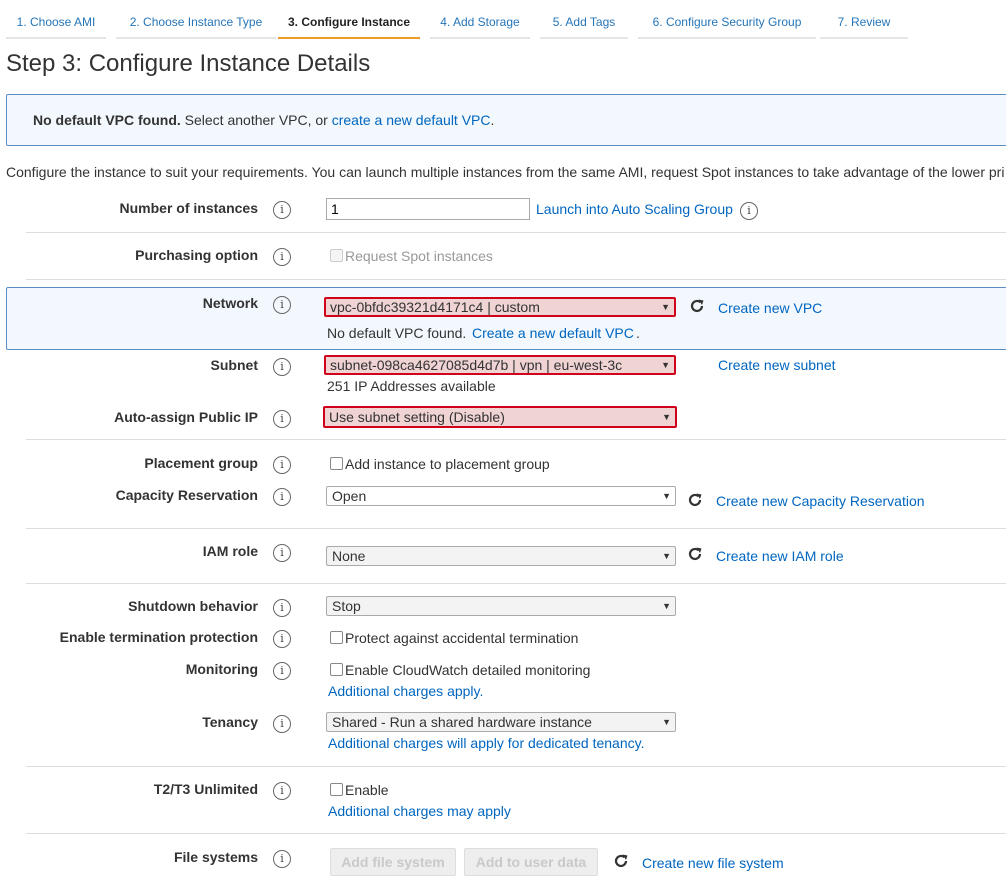 Image resolution: width=1006 pixels, height=887 pixels. I want to click on label-placement-group: Placement group, so click(201, 463).